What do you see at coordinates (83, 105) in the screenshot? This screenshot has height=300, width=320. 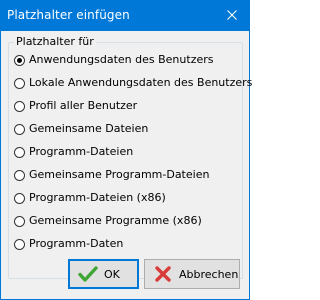 I see `radio-label: Profil aller Benutzer` at bounding box center [83, 105].